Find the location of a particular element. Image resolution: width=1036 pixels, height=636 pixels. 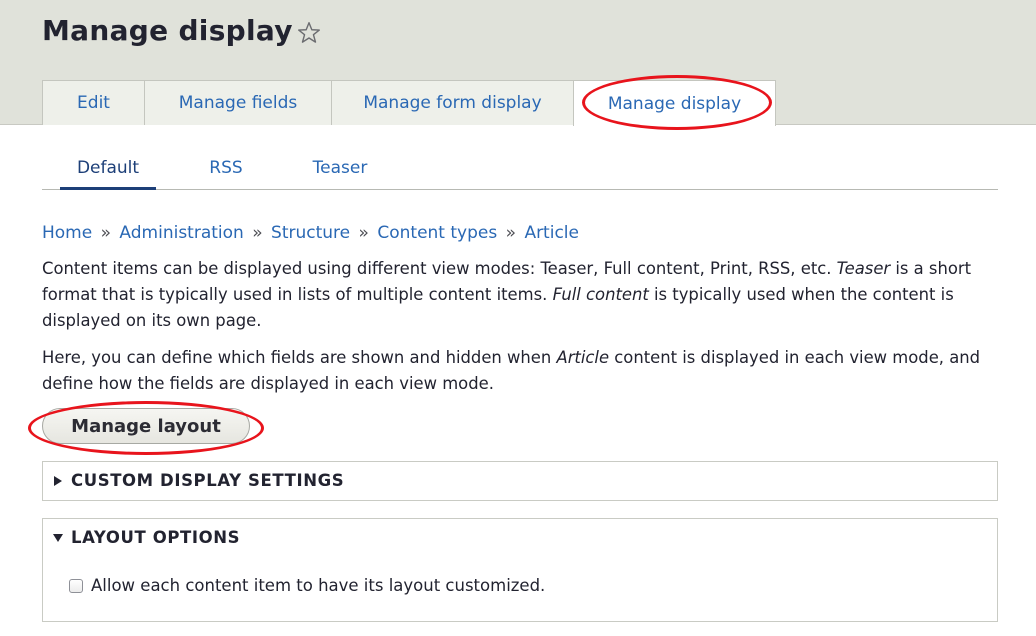

triangle-down-icon is located at coordinates (58, 537).